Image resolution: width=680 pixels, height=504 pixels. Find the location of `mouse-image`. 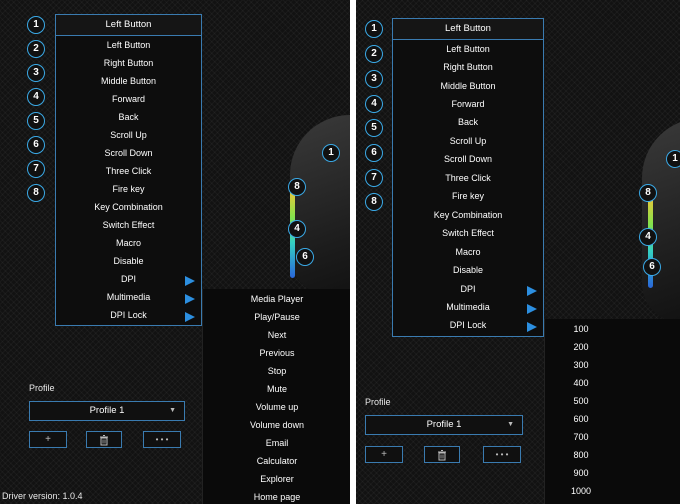

mouse-image is located at coordinates (320, 205).